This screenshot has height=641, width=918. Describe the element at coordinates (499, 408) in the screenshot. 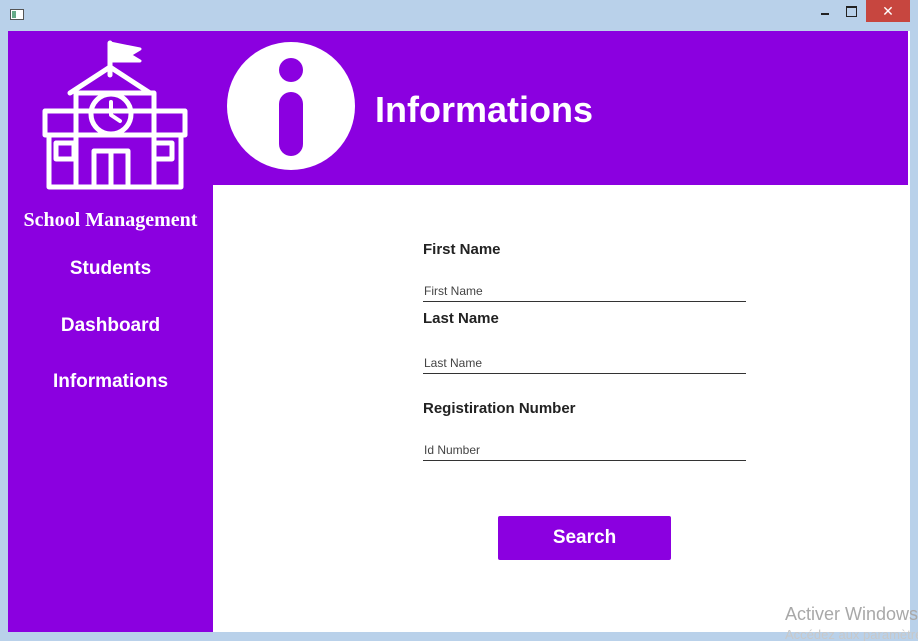

I see `registration-number-label: Registiration Number` at that location.